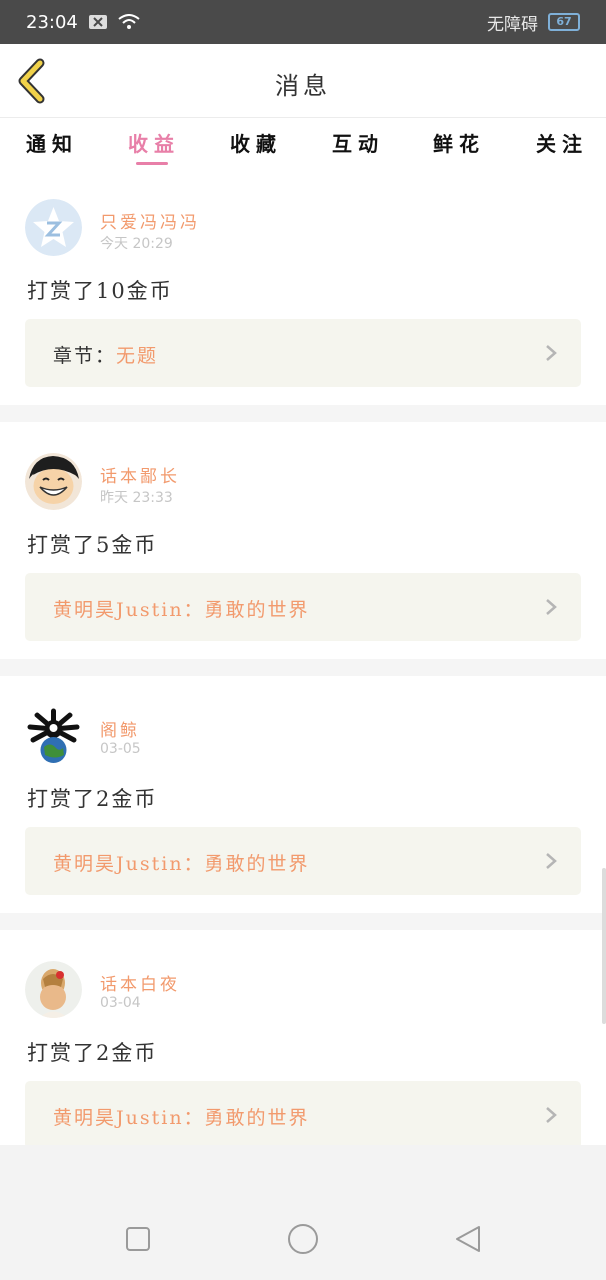 The width and height of the screenshot is (606, 1280). What do you see at coordinates (53, 227) in the screenshot?
I see `qq-default-avatar-icon` at bounding box center [53, 227].